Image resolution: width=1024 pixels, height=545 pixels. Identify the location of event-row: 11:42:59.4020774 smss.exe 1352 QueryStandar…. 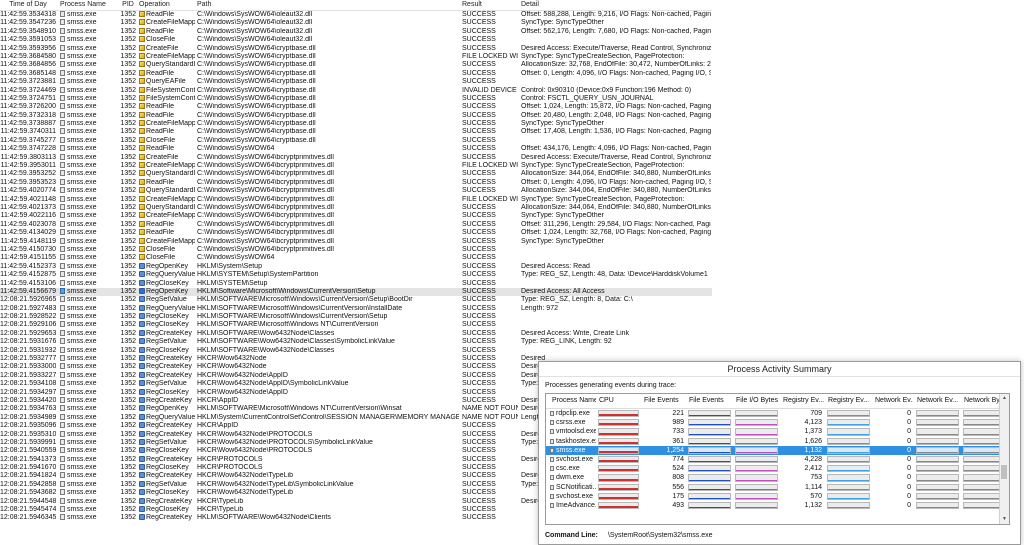
(356, 191).